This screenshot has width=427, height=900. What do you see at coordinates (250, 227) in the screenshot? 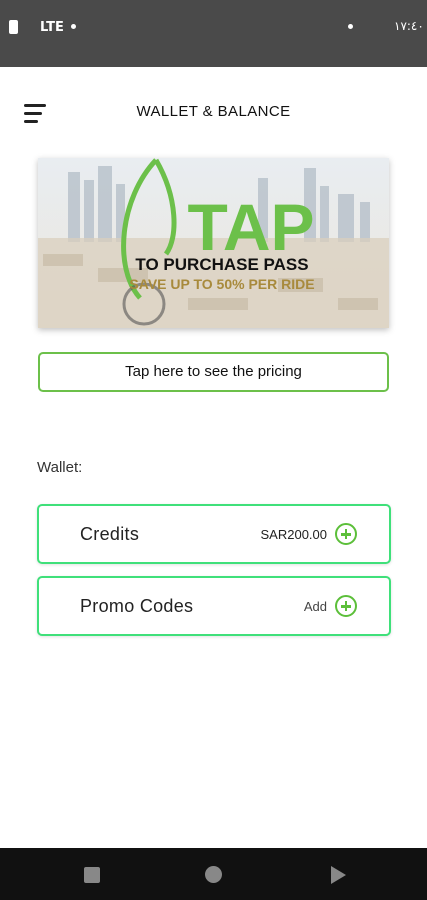
I see `banner-headline: TAP` at bounding box center [250, 227].